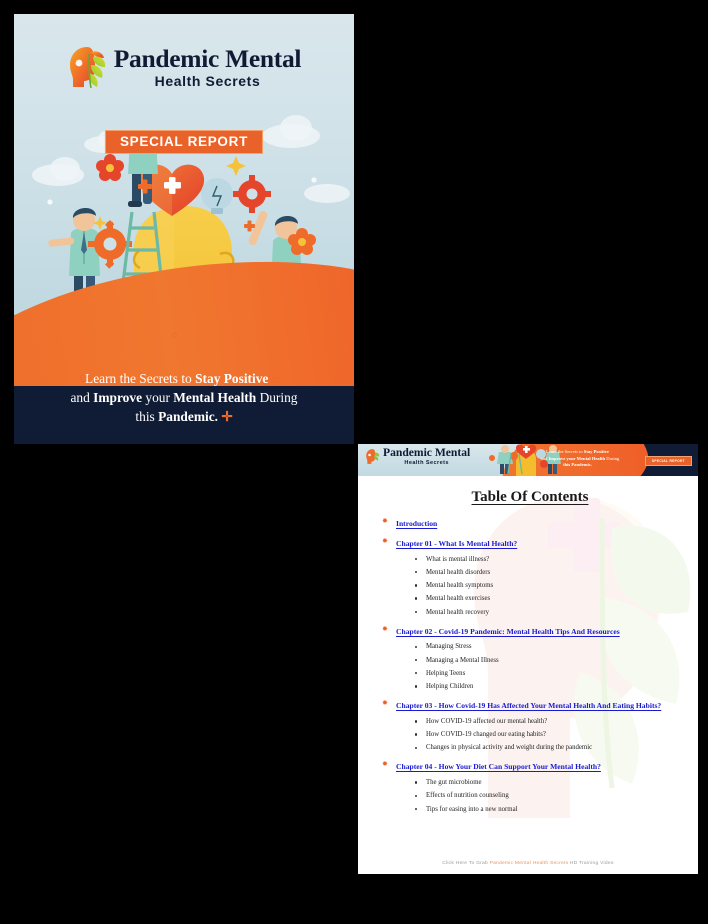 The height and width of the screenshot is (924, 708). I want to click on toc-subitem: Mental health symptoms, so click(547, 586).